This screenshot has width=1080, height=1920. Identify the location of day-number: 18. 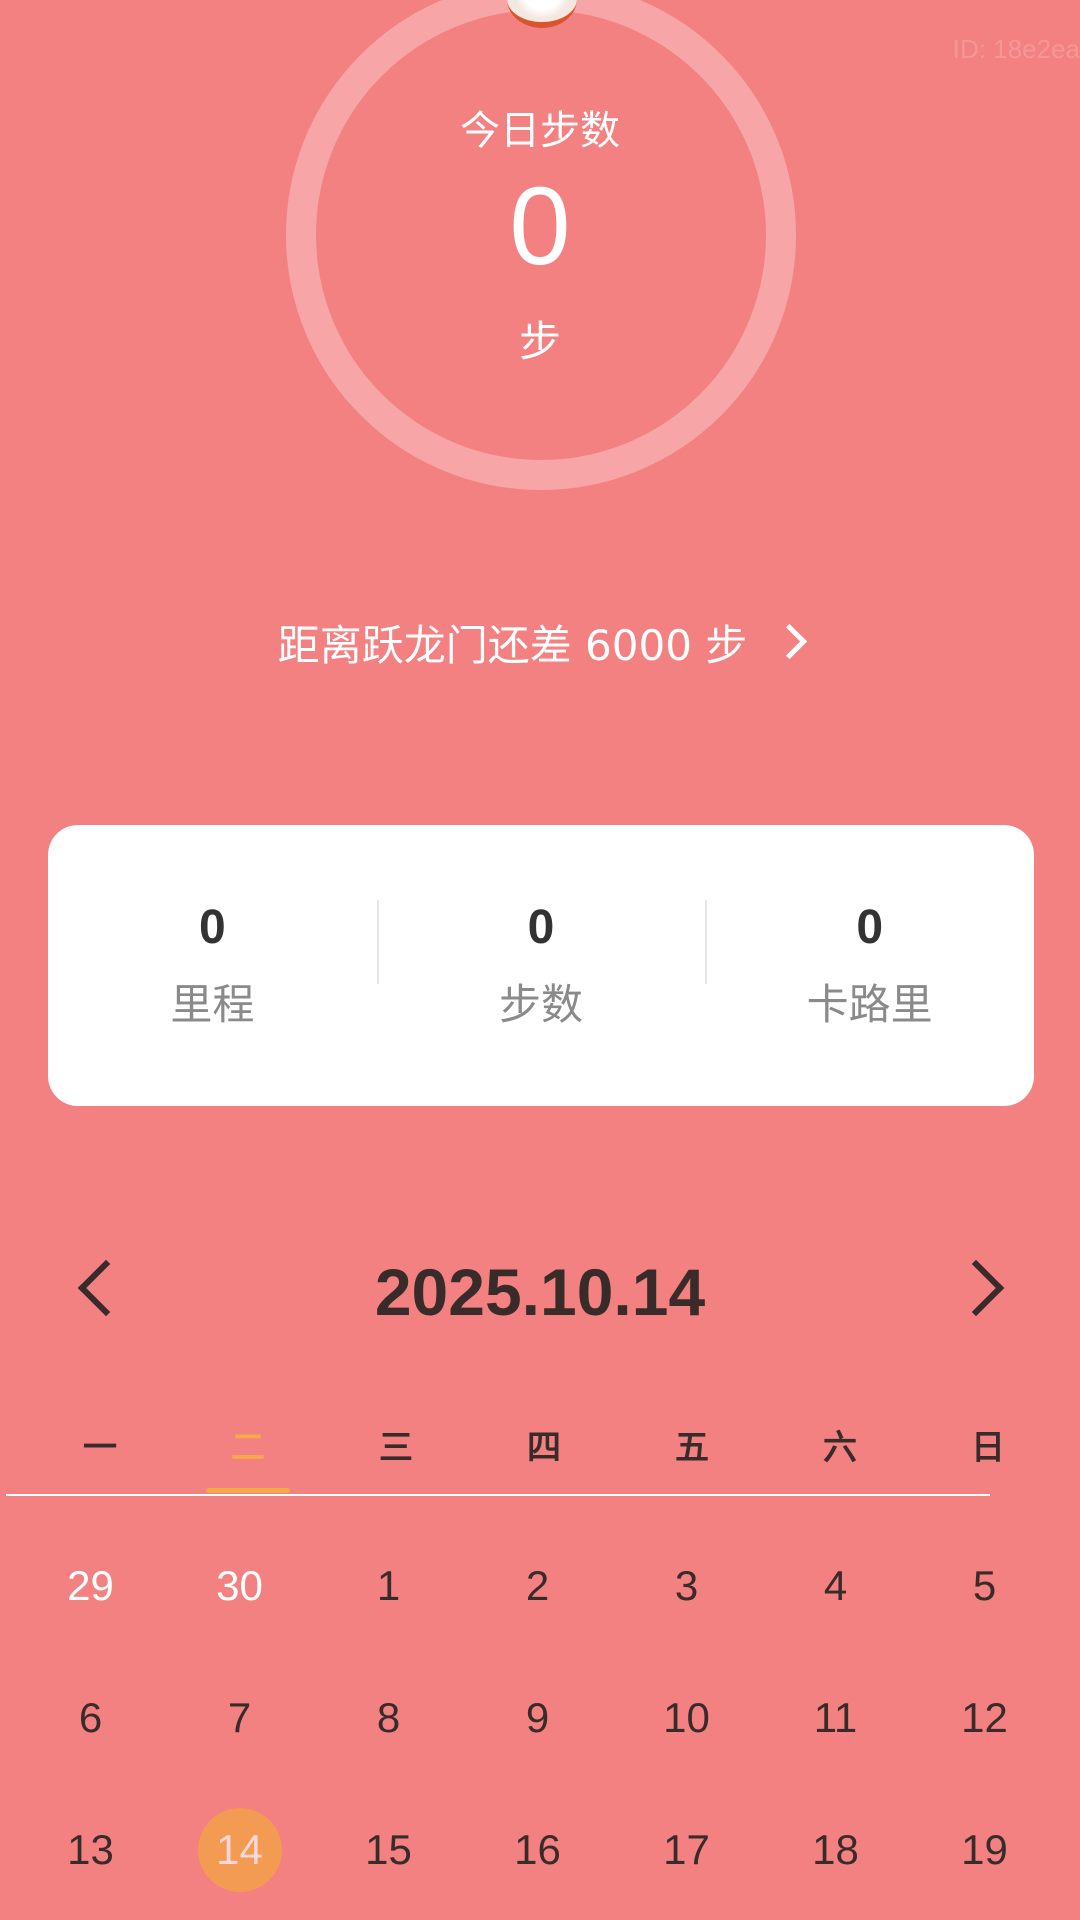
(835, 1849).